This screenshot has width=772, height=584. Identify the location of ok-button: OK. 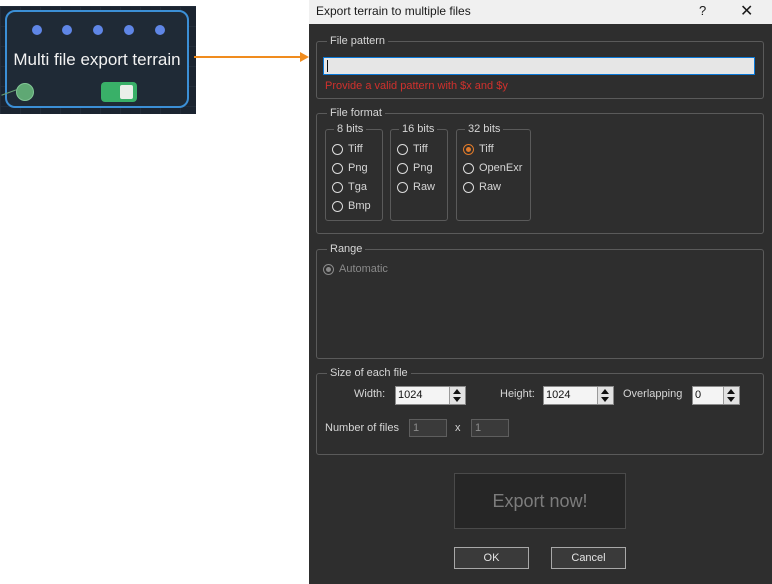
(491, 558).